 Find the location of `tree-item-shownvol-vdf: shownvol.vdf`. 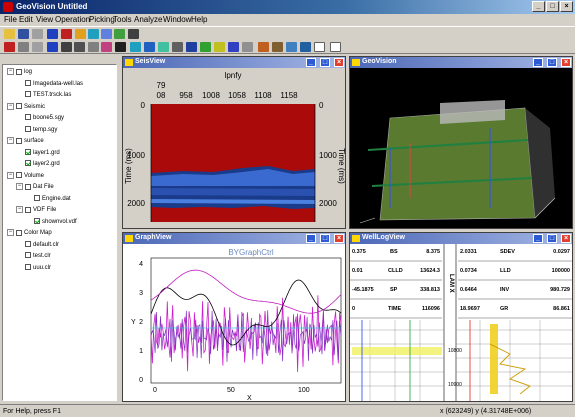

tree-item-shownvol-vdf: shownvol.vdf is located at coordinates (55, 221).